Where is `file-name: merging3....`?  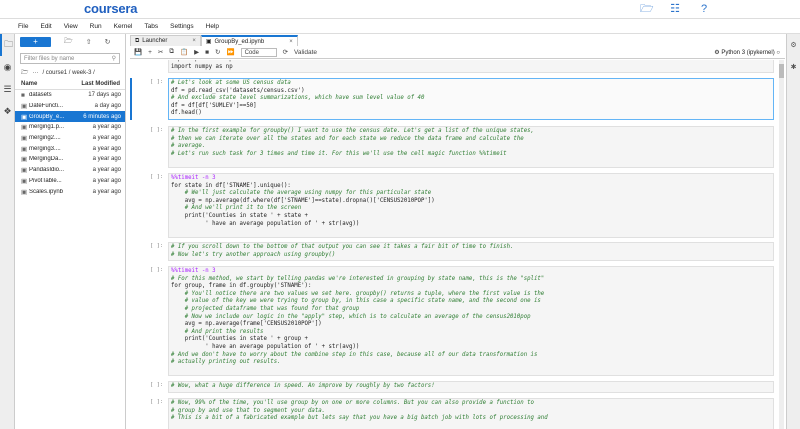 file-name: merging3.... is located at coordinates (45, 148).